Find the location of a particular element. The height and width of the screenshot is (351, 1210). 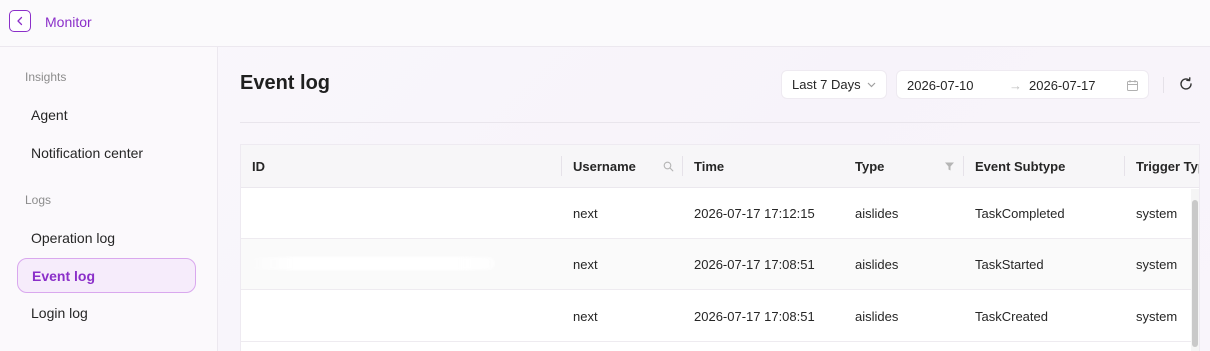

back-button is located at coordinates (20, 21).